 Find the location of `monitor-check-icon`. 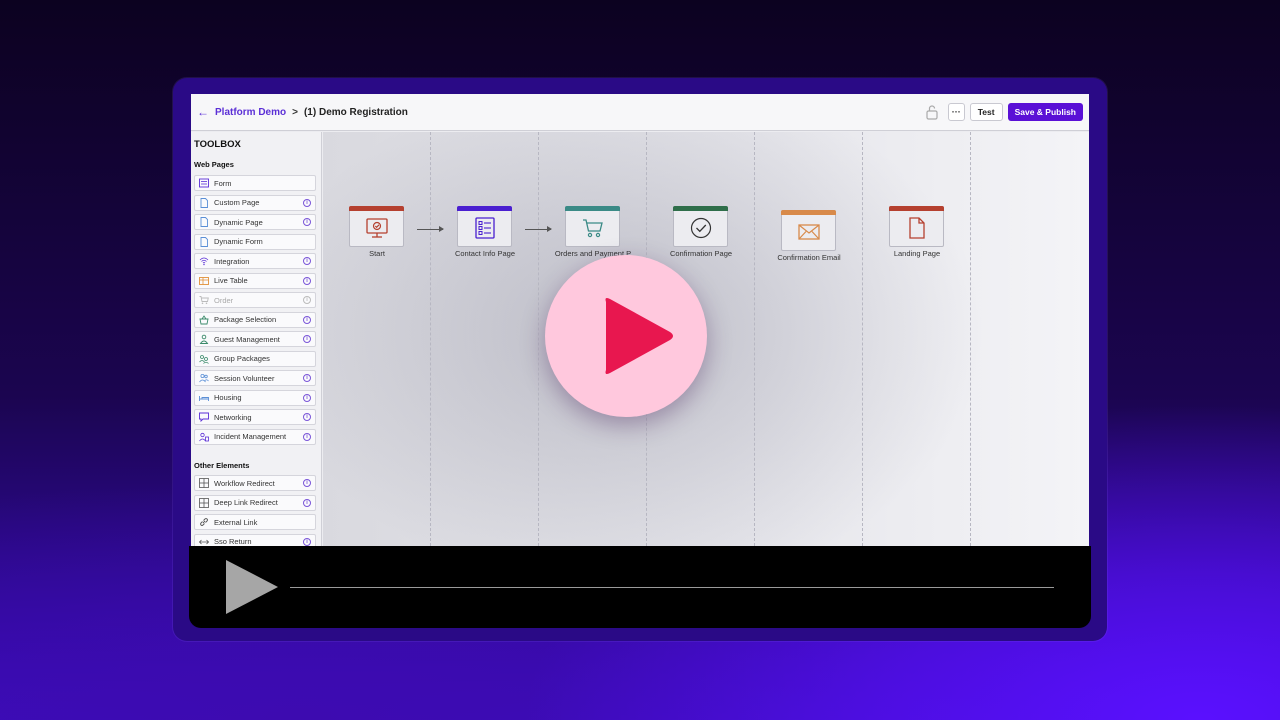

monitor-check-icon is located at coordinates (377, 228).